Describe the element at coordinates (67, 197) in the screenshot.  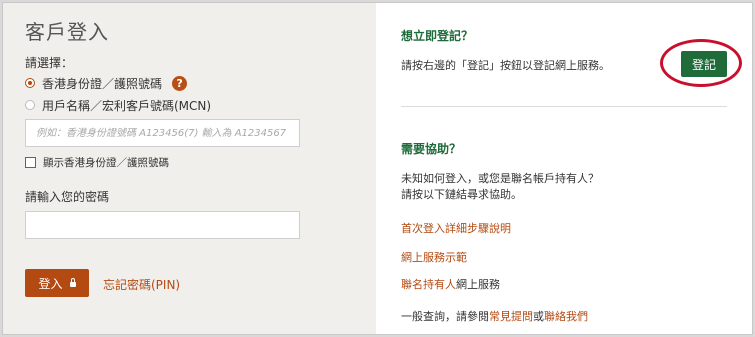
I see `password-label: 請輸入您的密碼` at that location.